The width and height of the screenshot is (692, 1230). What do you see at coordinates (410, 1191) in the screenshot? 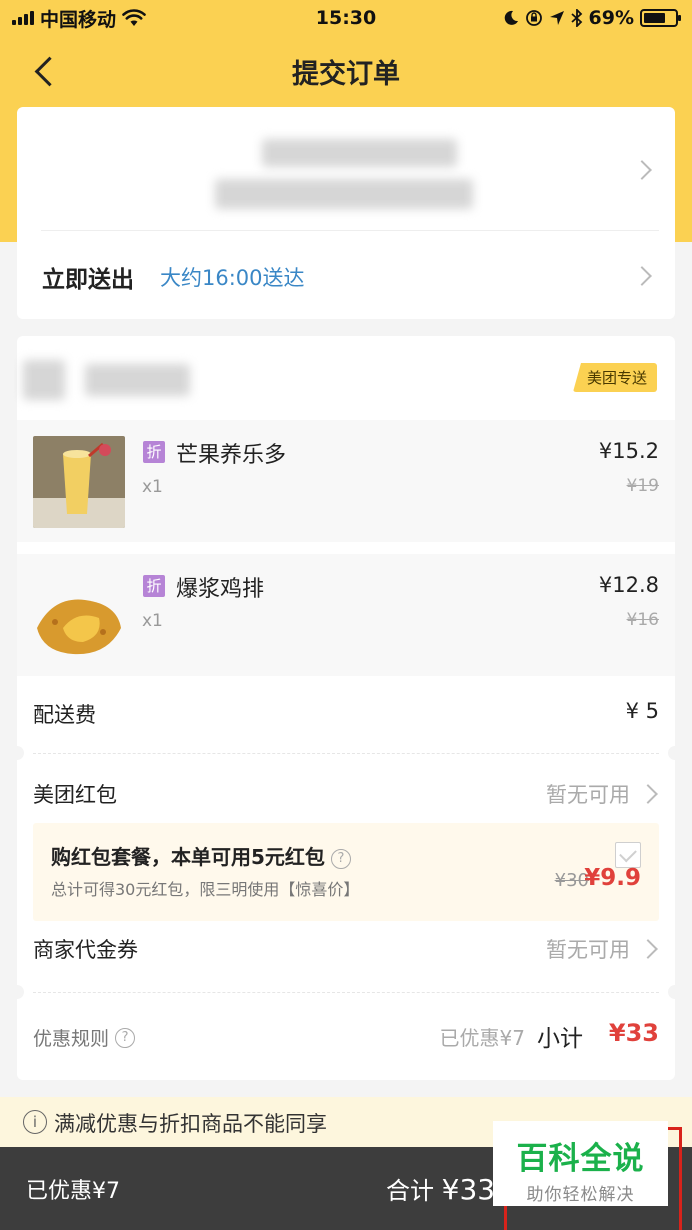
I see `total-label: 合计` at bounding box center [410, 1191].